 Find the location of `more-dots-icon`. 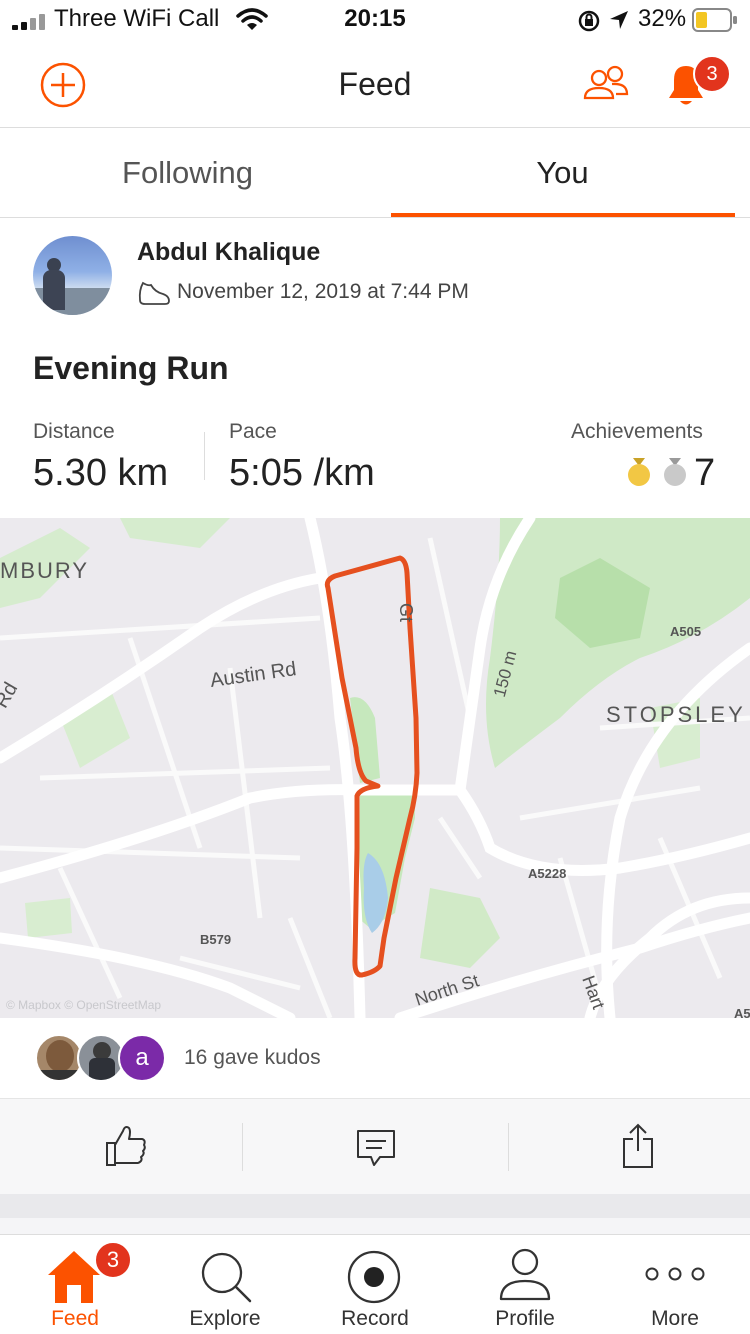

more-dots-icon is located at coordinates (675, 1274).